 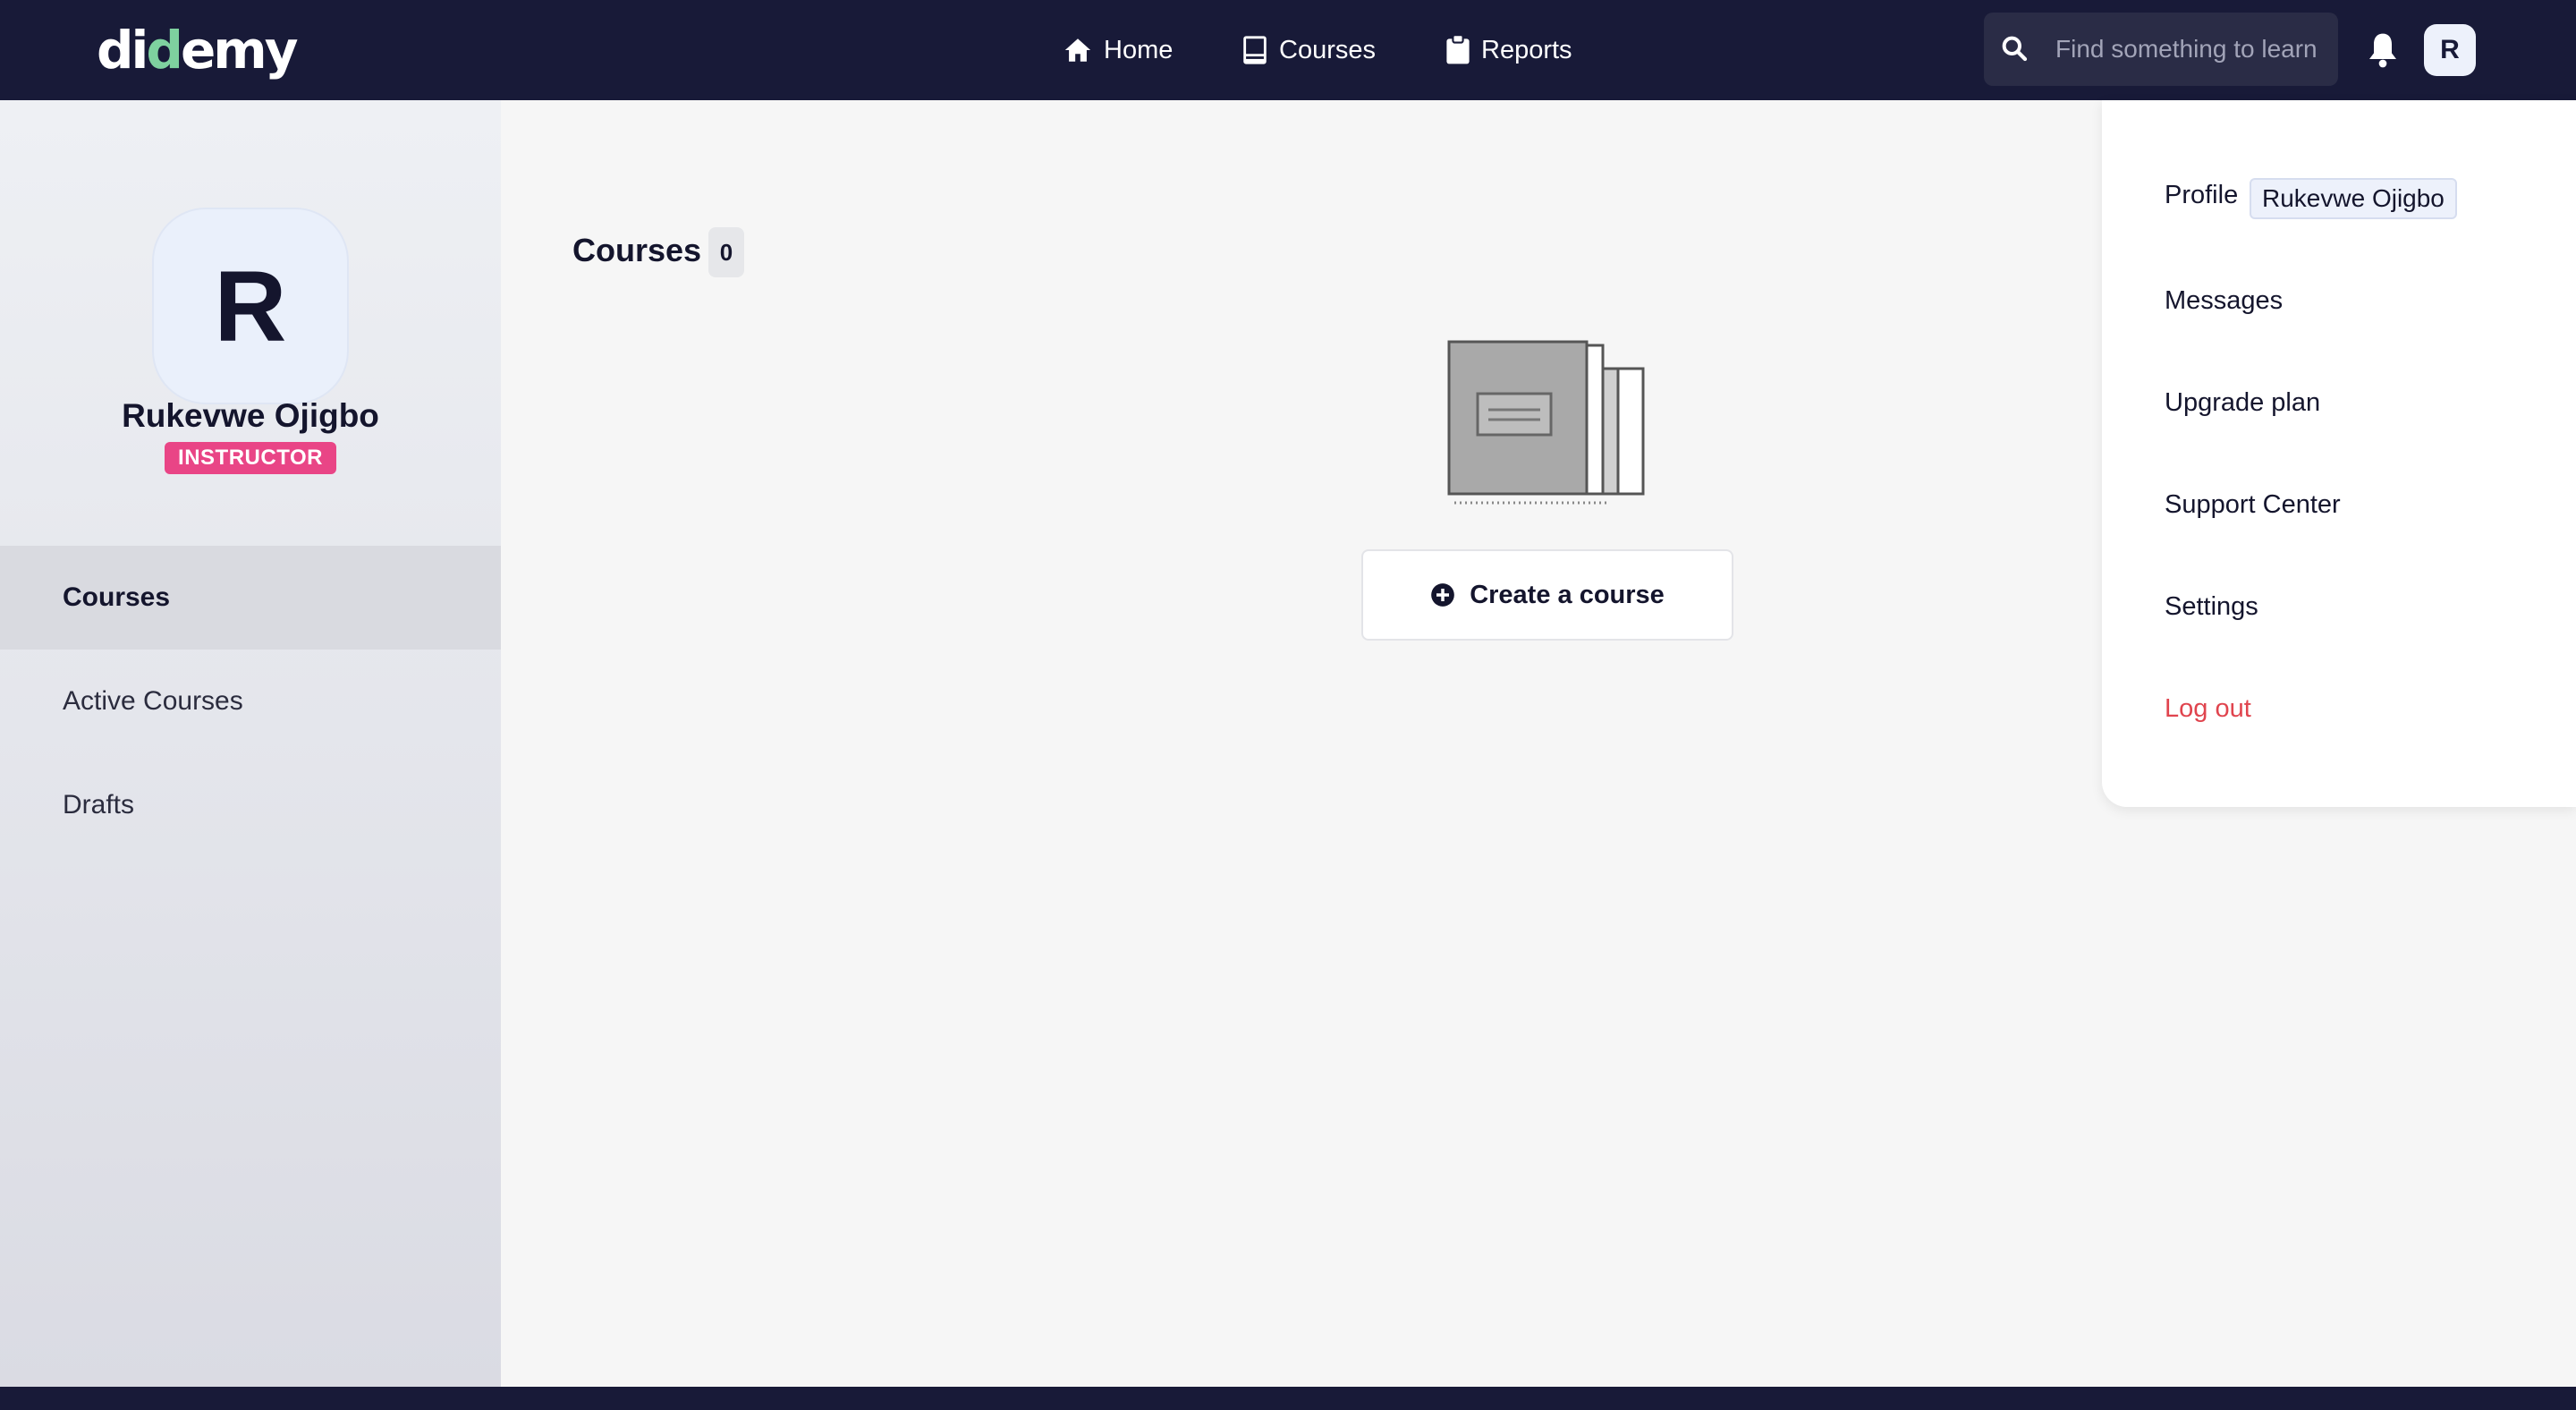 I want to click on nav-home-label: Home, so click(x=1139, y=49).